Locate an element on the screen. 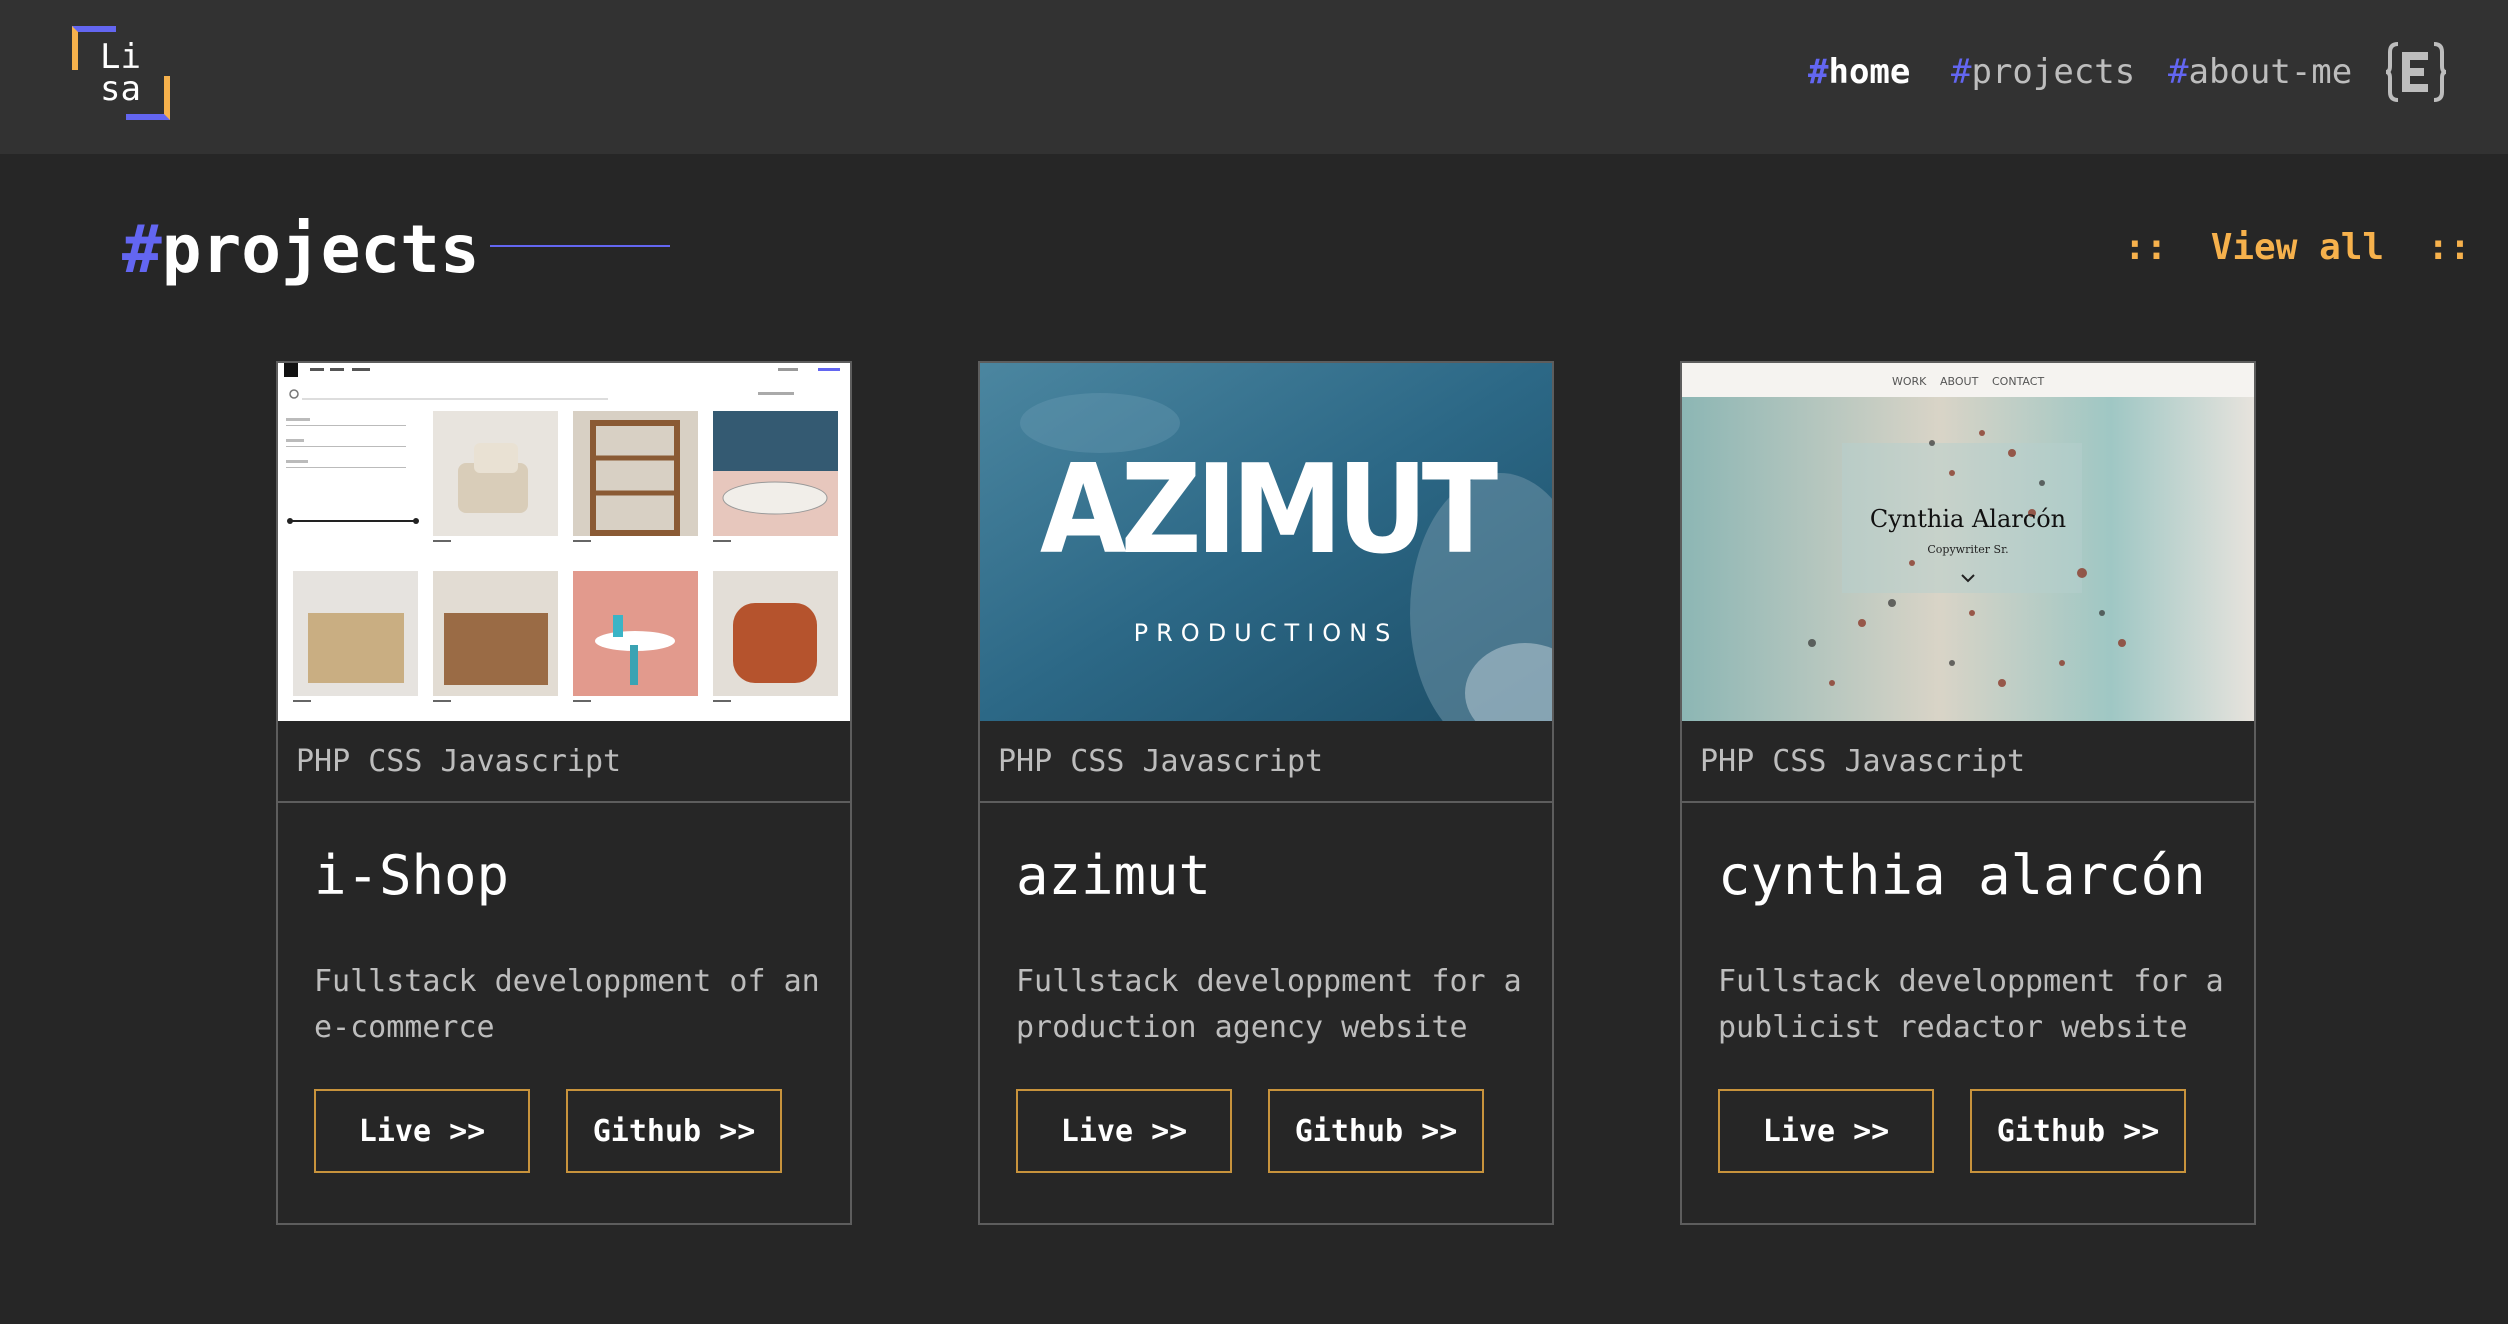 This screenshot has width=2508, height=1324. project-title: i-Shop is located at coordinates (412, 875).